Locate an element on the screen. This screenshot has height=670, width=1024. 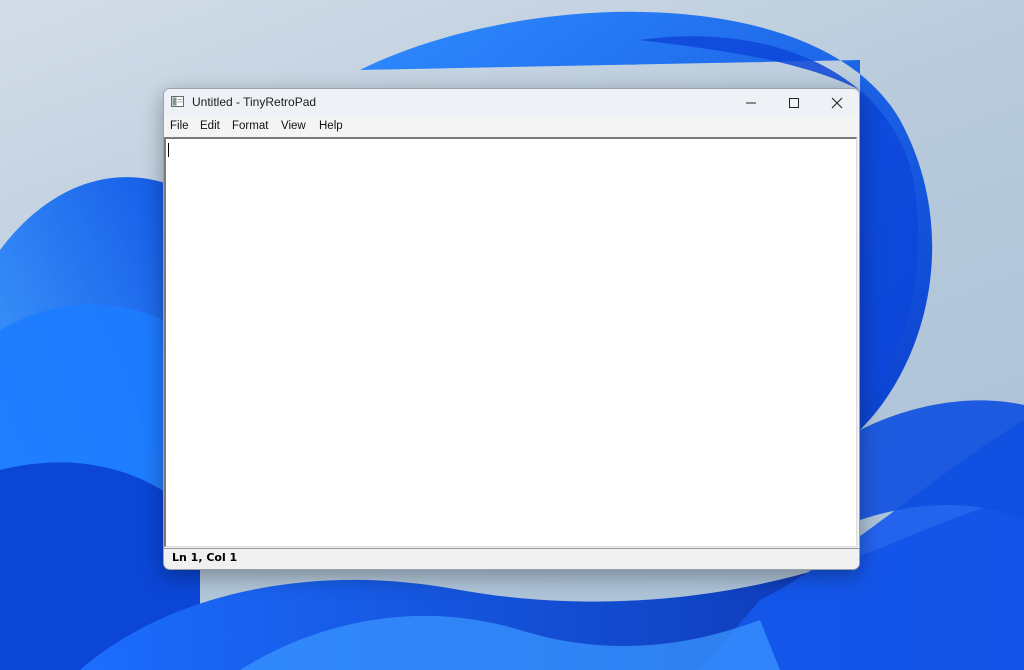
close-button is located at coordinates (837, 102).